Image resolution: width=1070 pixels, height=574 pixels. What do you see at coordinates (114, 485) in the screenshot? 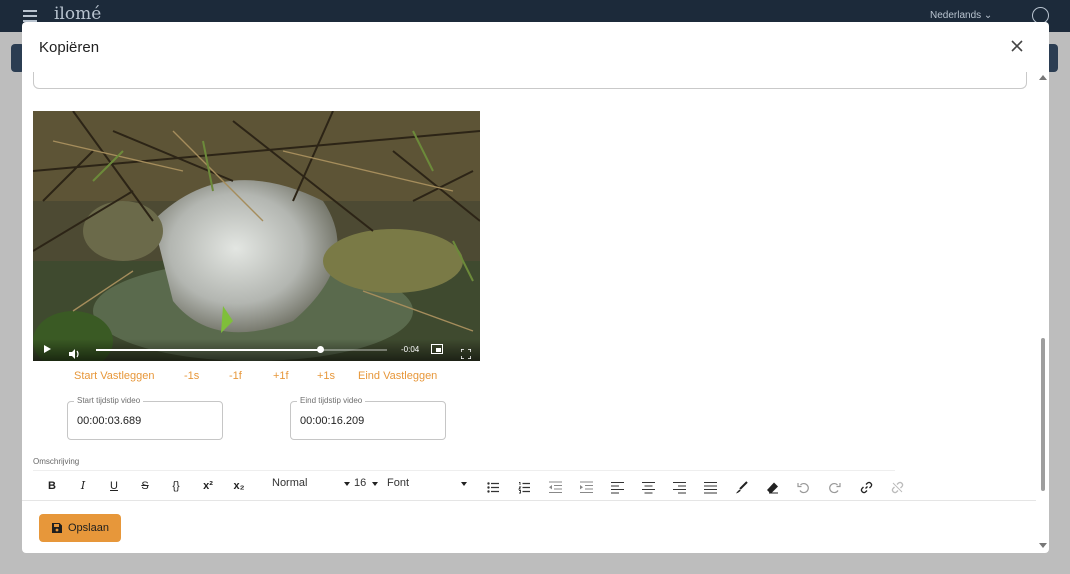
I see `underline-button: U` at bounding box center [114, 485].